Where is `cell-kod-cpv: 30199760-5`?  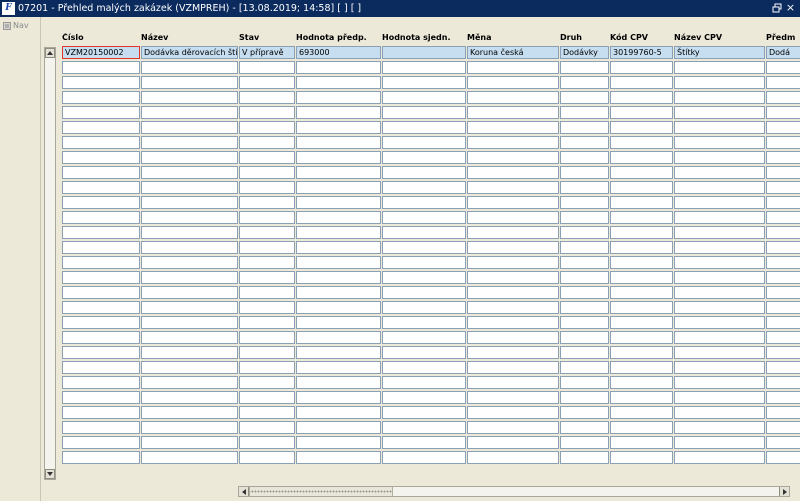
cell-kod-cpv: 30199760-5 is located at coordinates (641, 52).